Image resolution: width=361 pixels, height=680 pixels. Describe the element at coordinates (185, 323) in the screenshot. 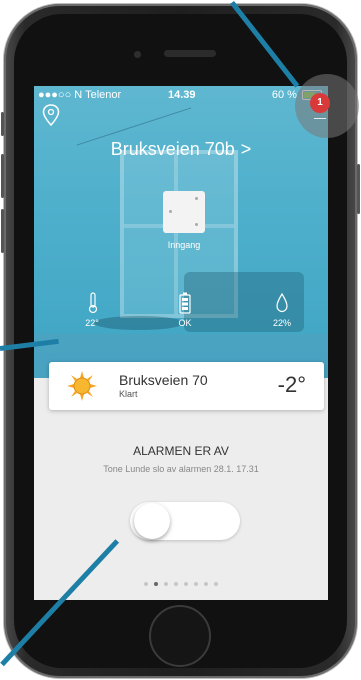

I see `battery-value: OK` at that location.